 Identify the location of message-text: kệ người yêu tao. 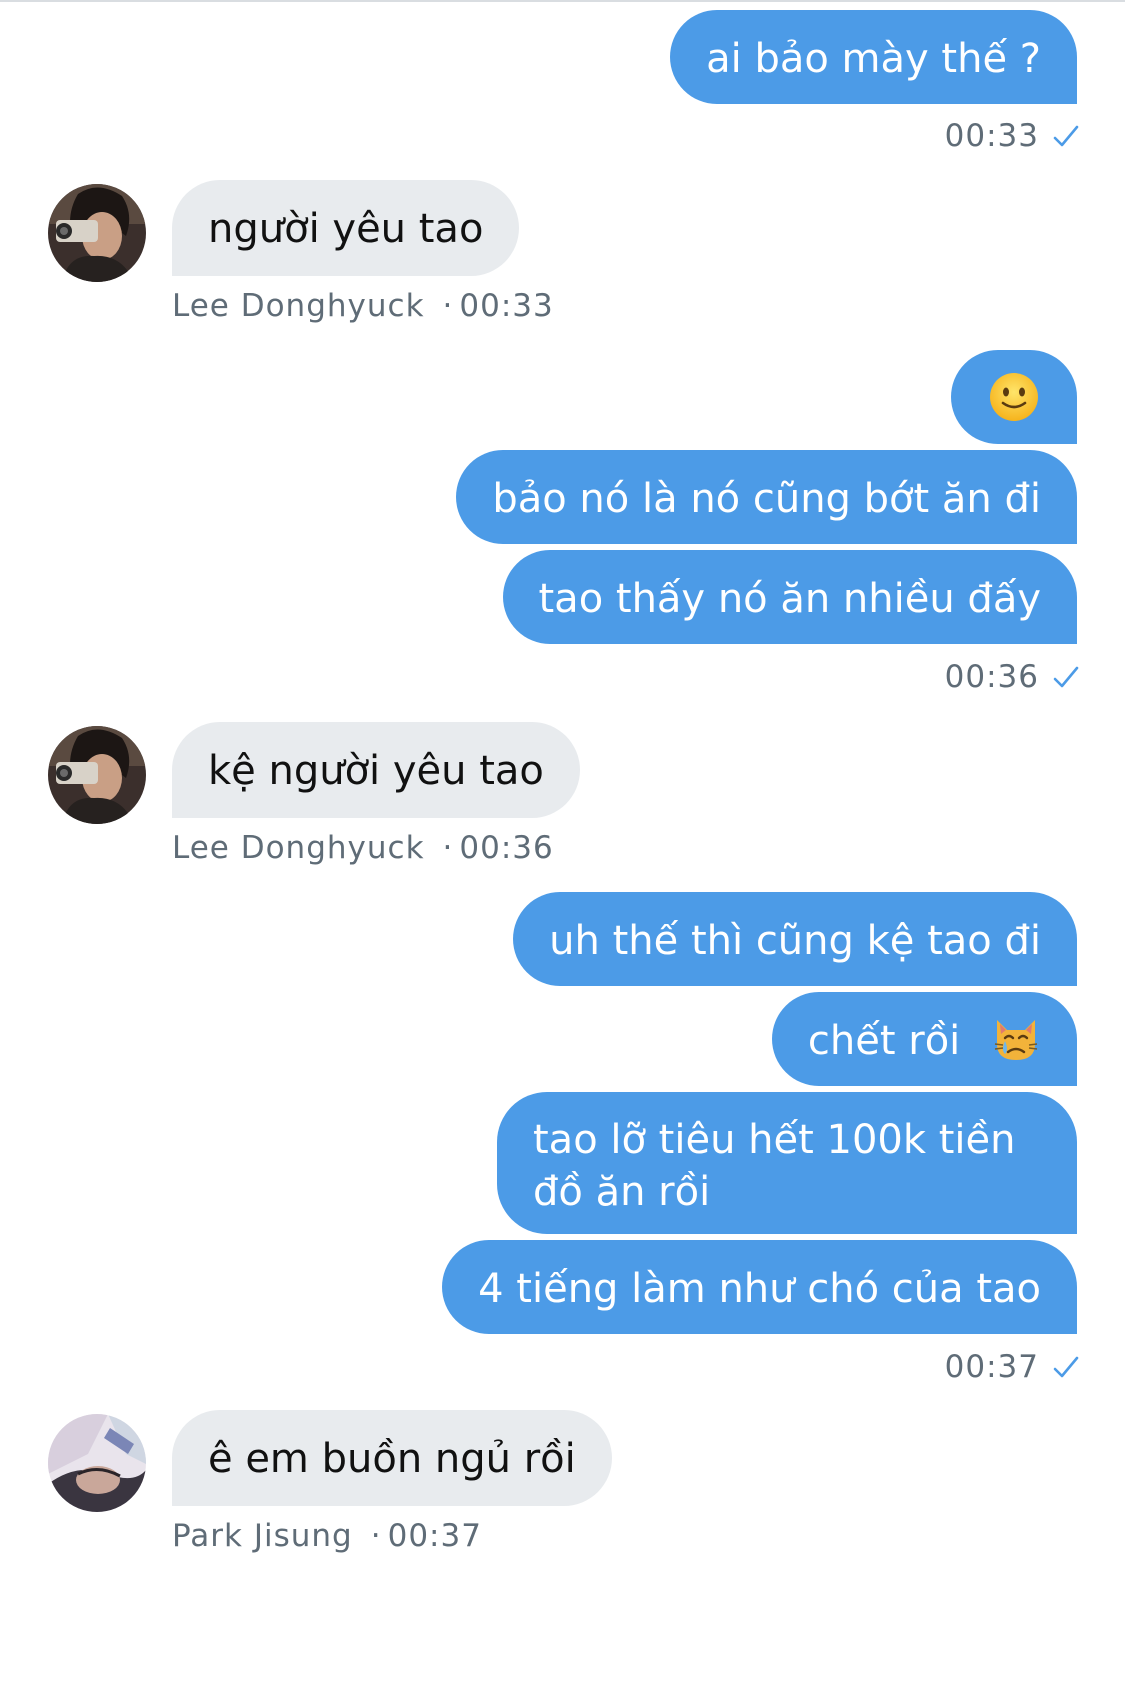
(376, 771).